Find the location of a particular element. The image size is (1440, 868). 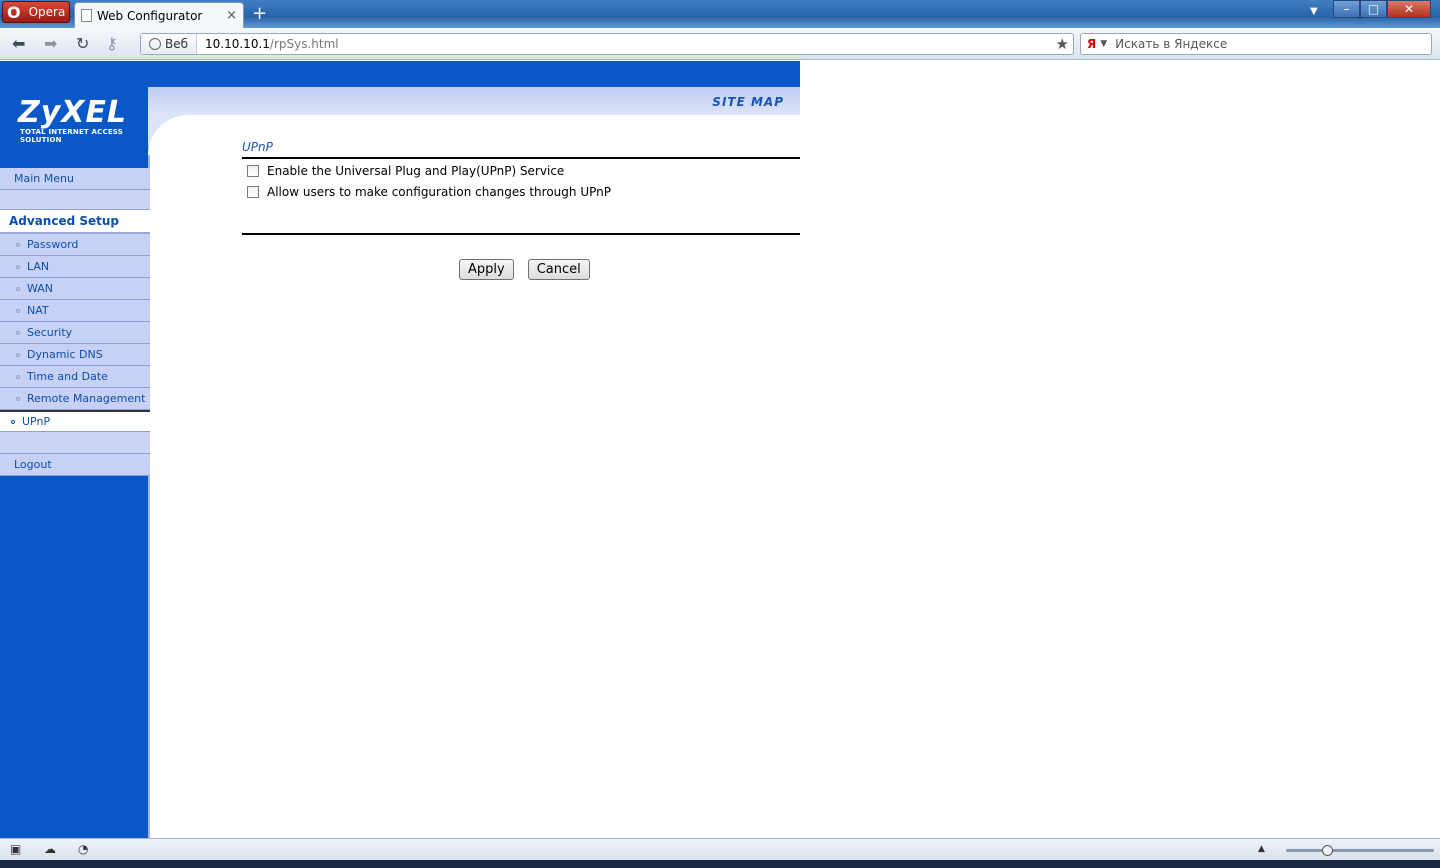

upnp-allow-config-checkbox is located at coordinates (253, 192).